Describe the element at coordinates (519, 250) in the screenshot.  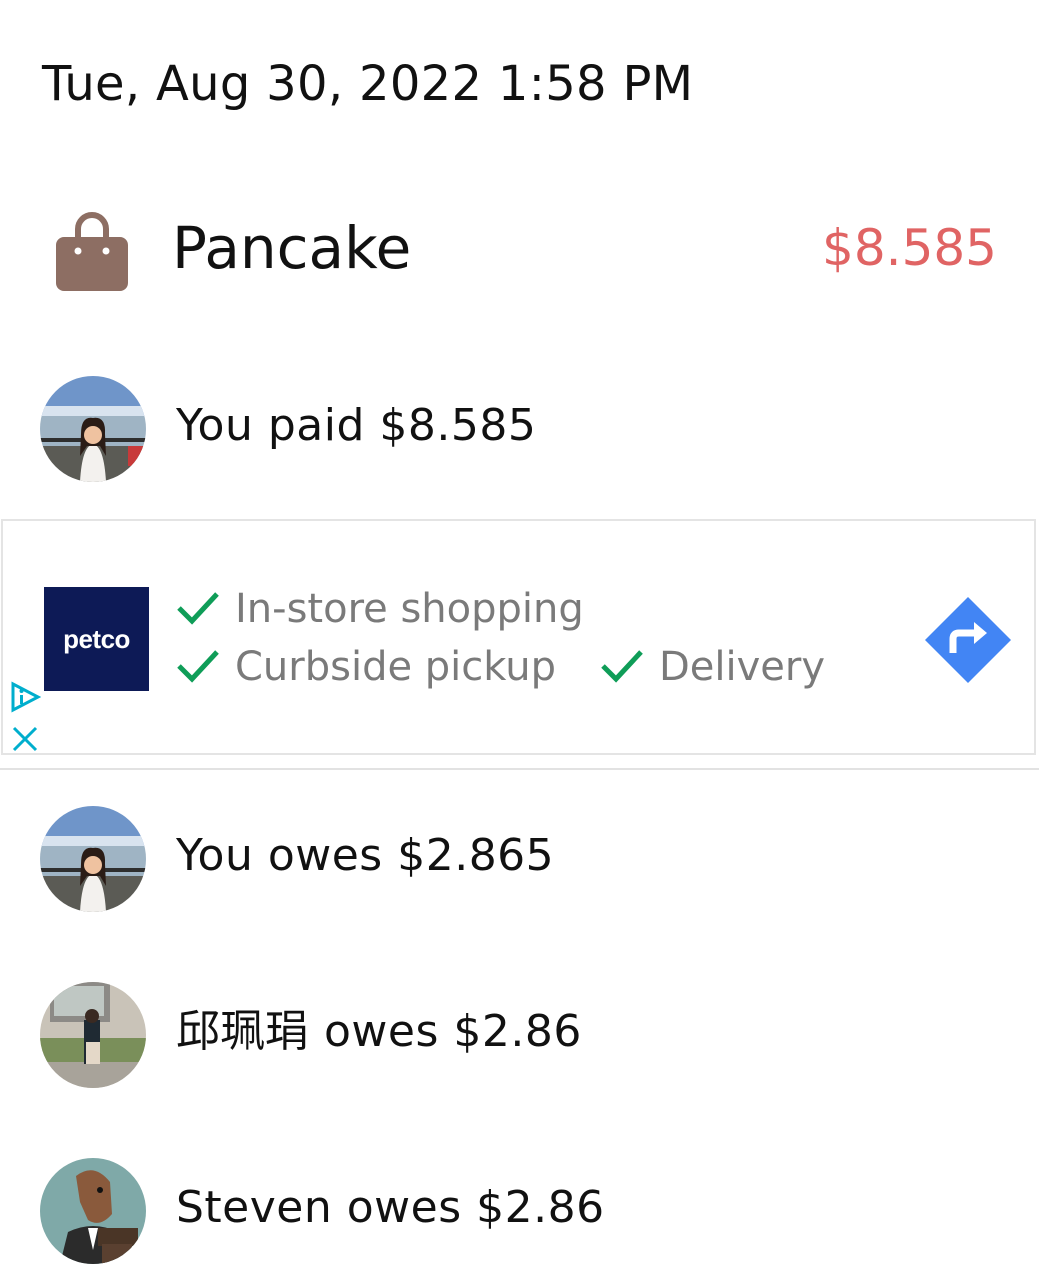
I see `expense-summary-row: Pancake $8.585` at that location.